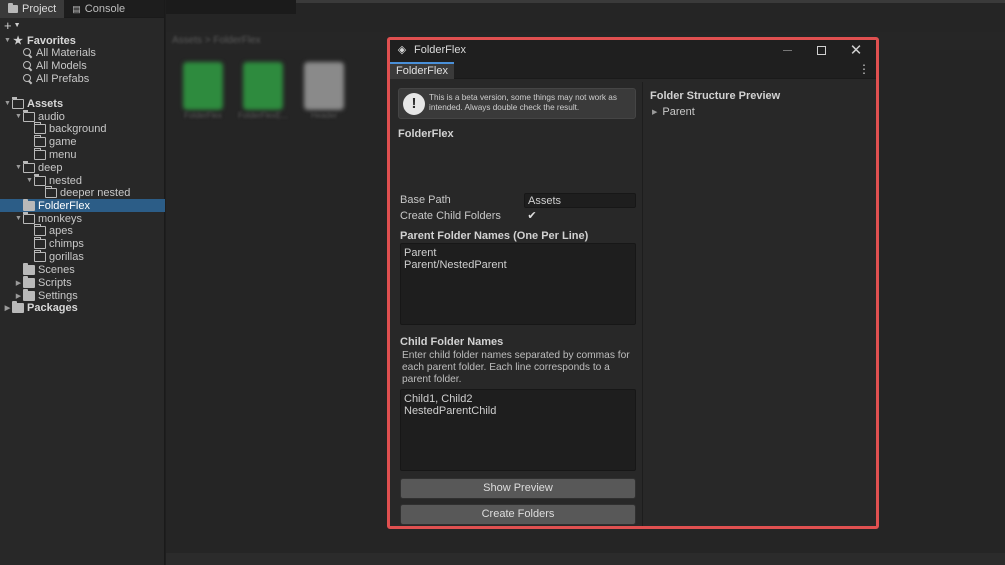 Image resolution: width=1005 pixels, height=565 pixels. Describe the element at coordinates (450, 411) in the screenshot. I see `child-line: NestedParentChild` at that location.